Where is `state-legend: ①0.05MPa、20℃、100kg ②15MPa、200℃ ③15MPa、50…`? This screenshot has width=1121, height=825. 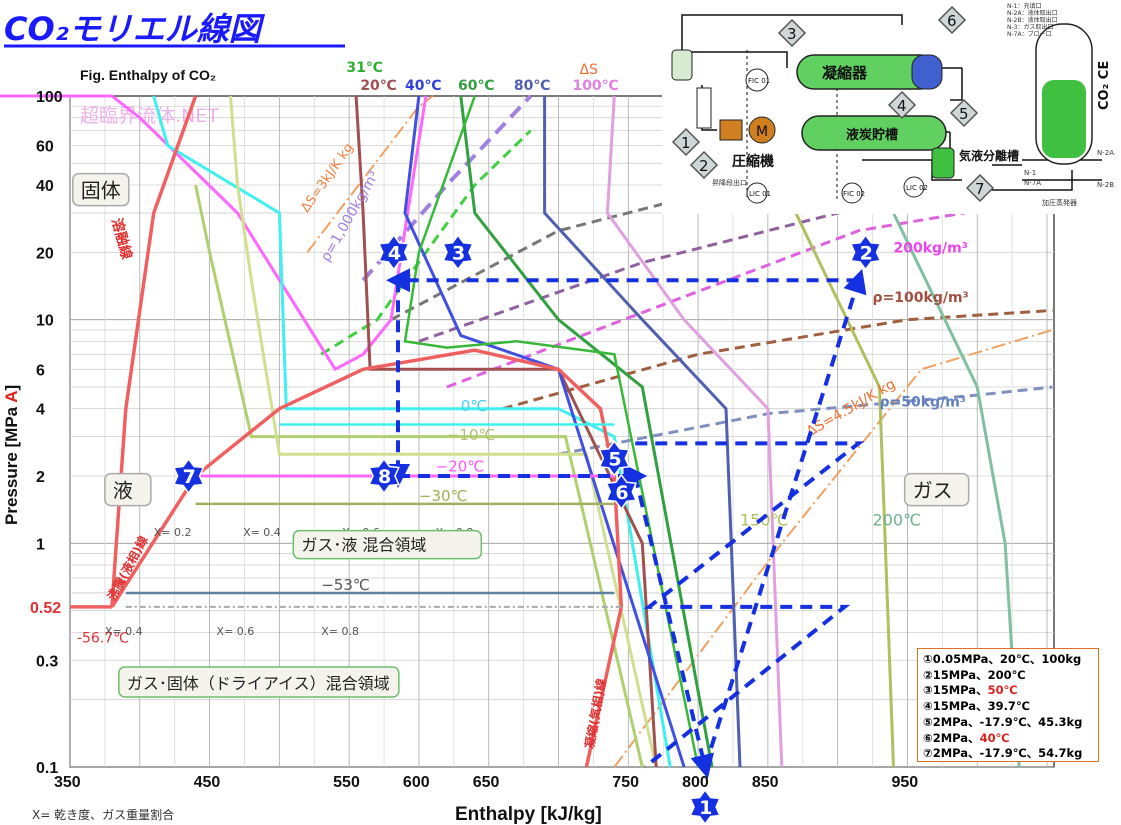
state-legend: ①0.05MPa、20℃、100kg ②15MPa、200℃ ③15MPa、50… is located at coordinates (1008, 705).